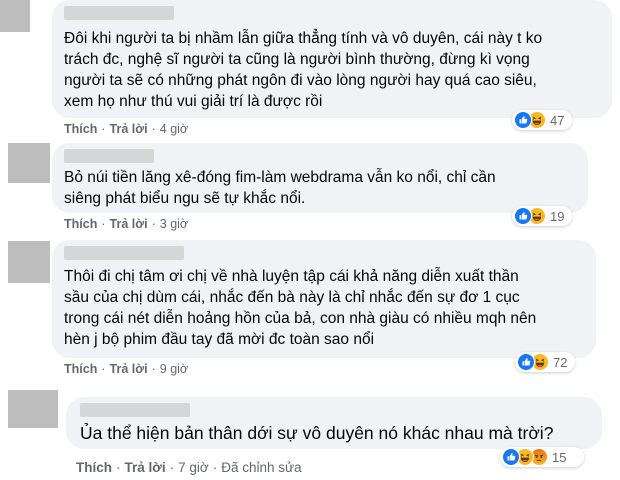 This screenshot has width=620, height=480. I want to click on reply-button: Trả lời, so click(145, 467).